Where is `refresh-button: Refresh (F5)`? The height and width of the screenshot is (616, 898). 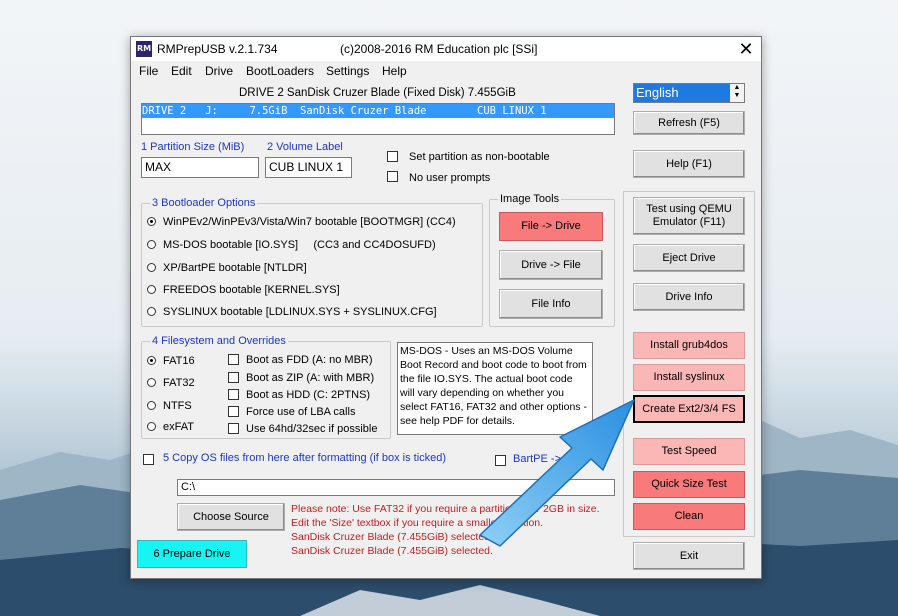 refresh-button: Refresh (F5) is located at coordinates (689, 123).